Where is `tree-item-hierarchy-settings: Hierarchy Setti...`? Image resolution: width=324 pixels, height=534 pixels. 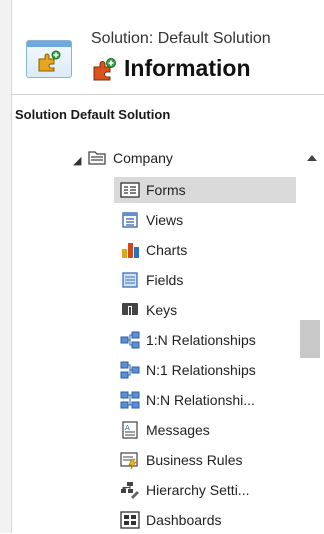 tree-item-hierarchy-settings: Hierarchy Setti... is located at coordinates (184, 490).